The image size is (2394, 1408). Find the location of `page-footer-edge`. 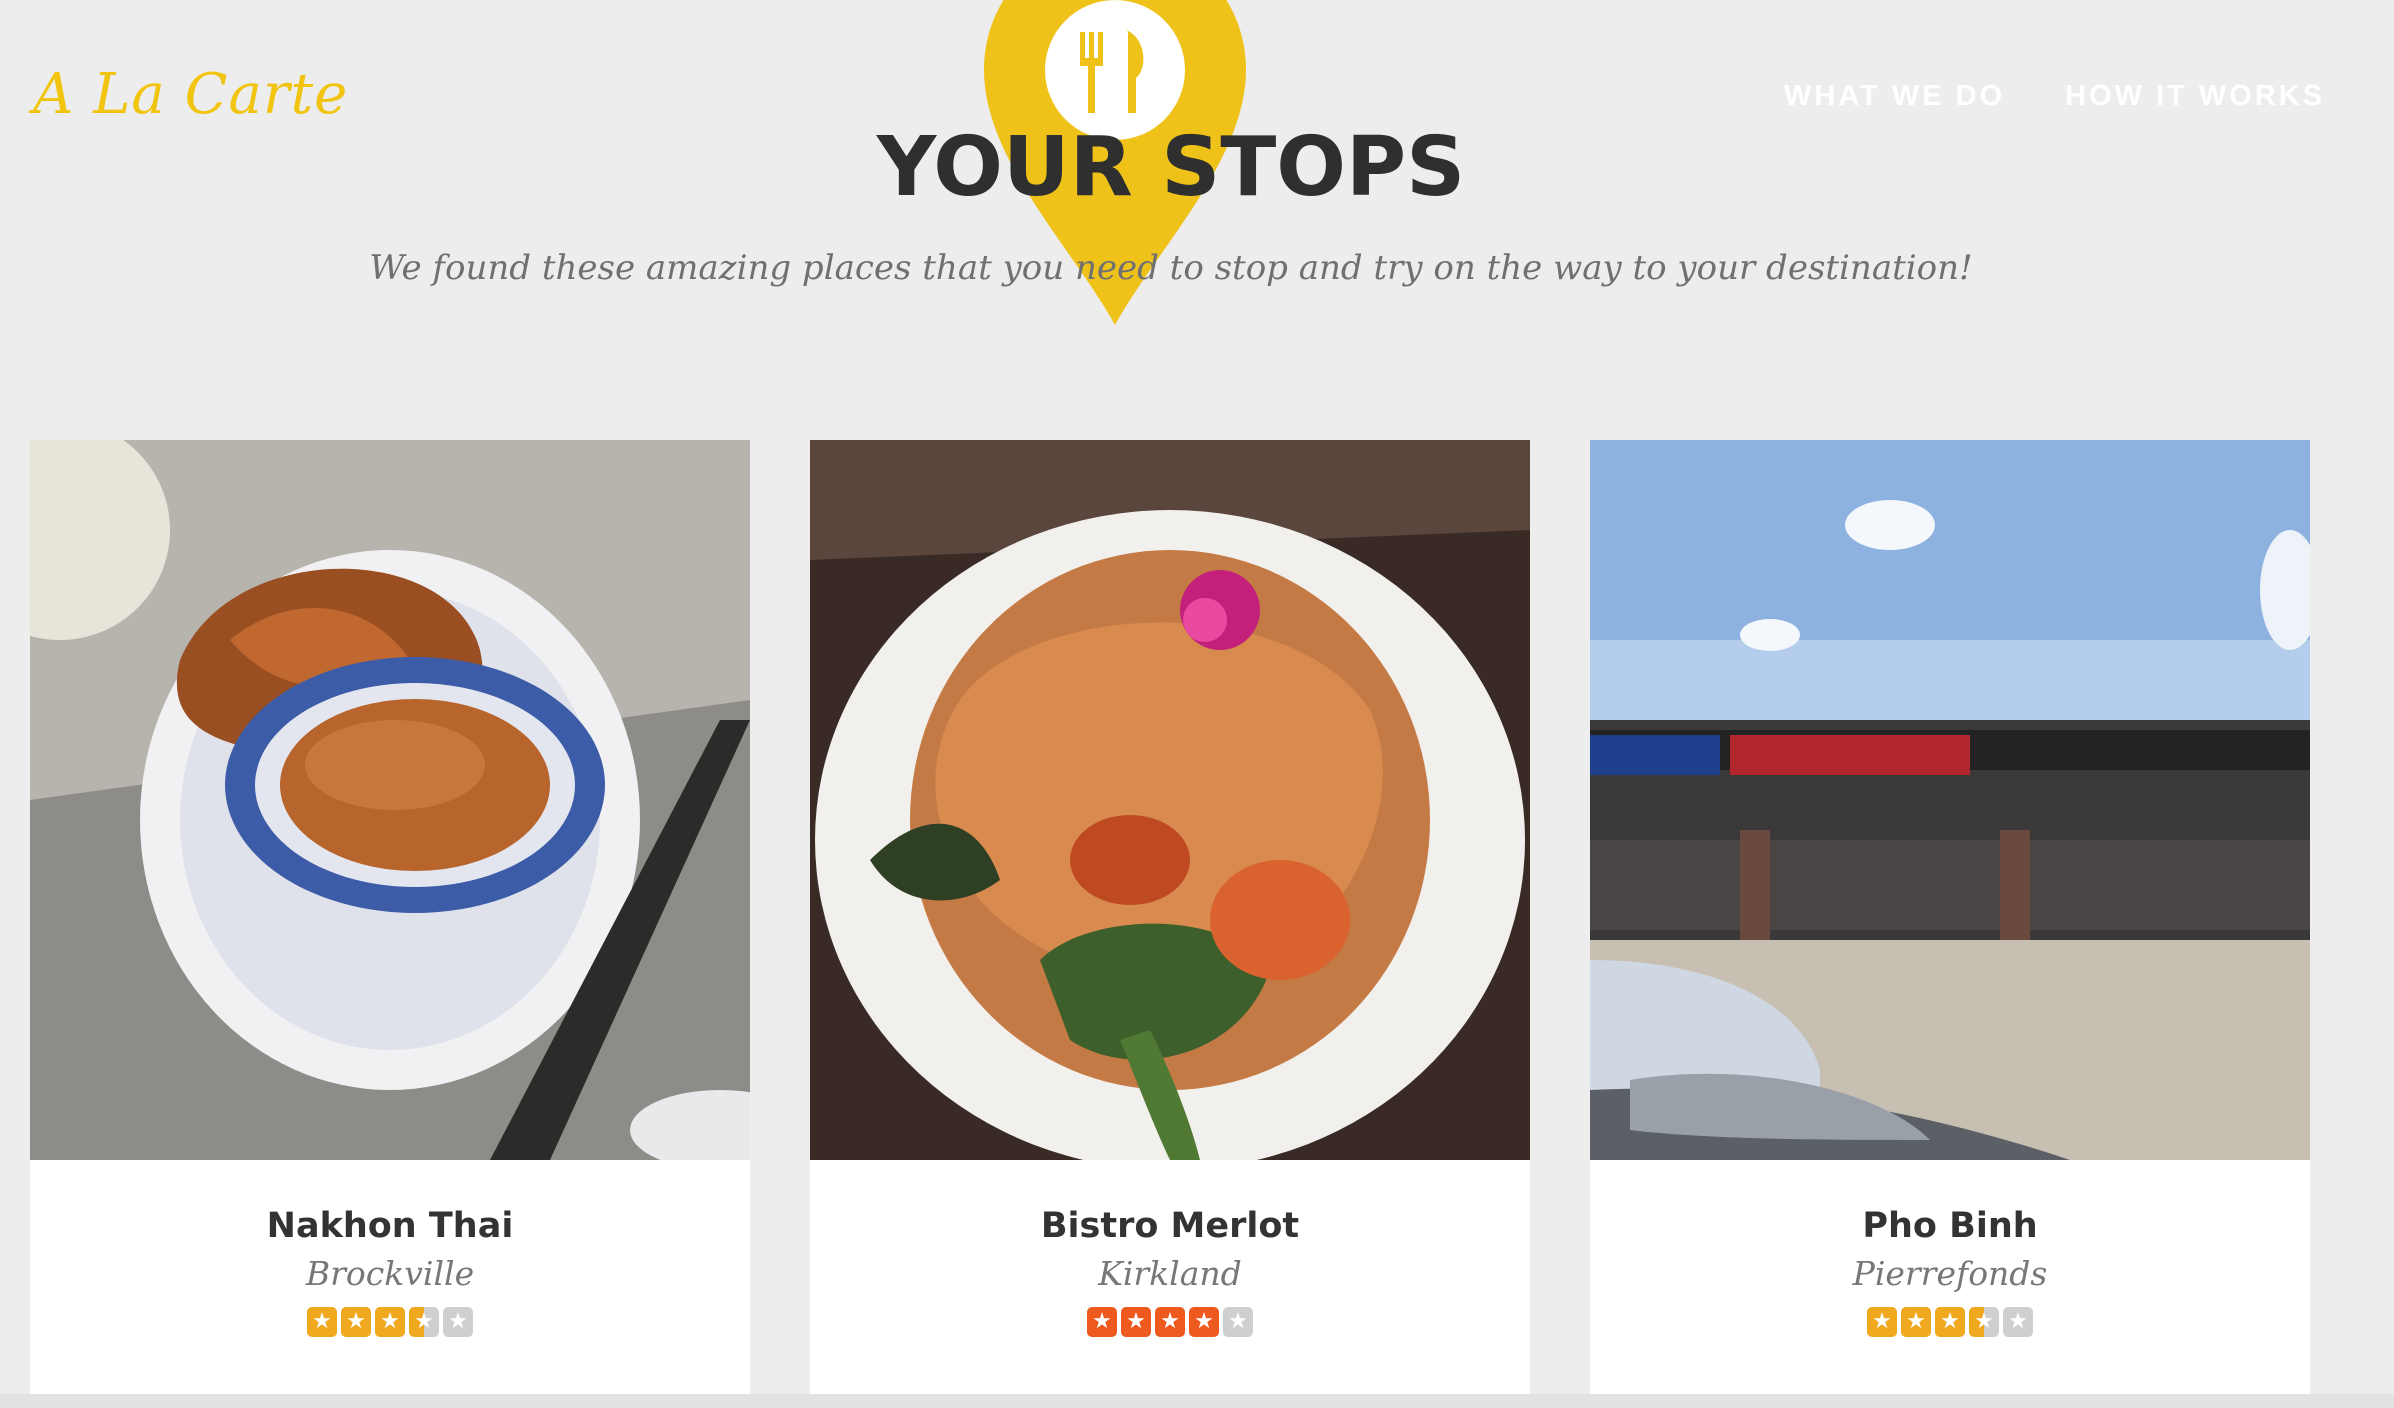

page-footer-edge is located at coordinates (1197, 1401).